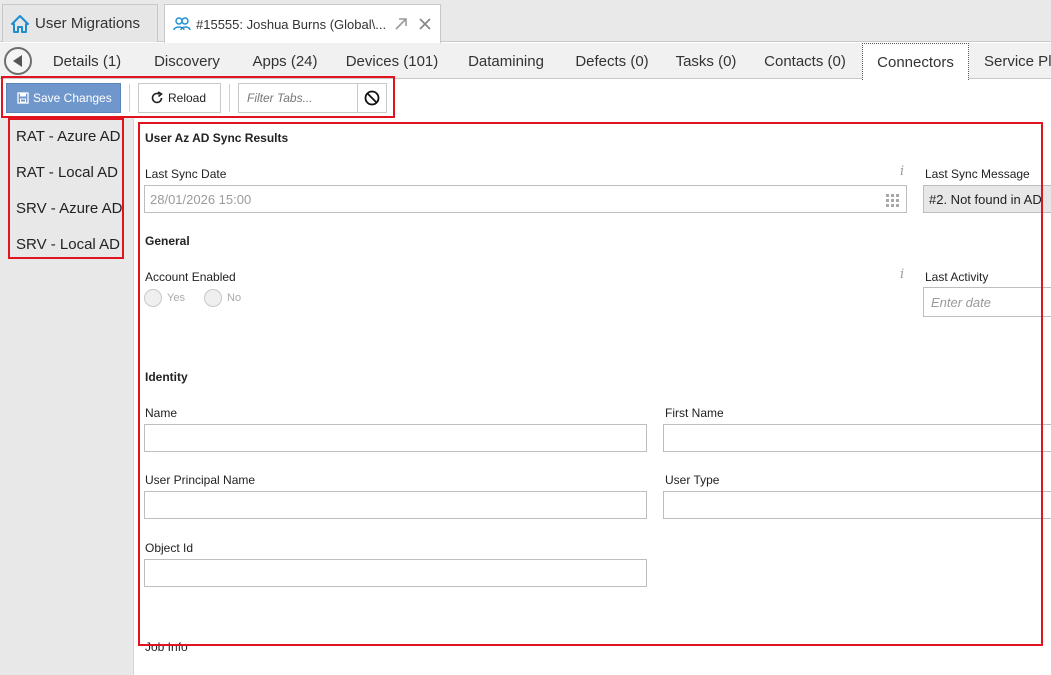  I want to click on user-type-label: User Type, so click(692, 480).